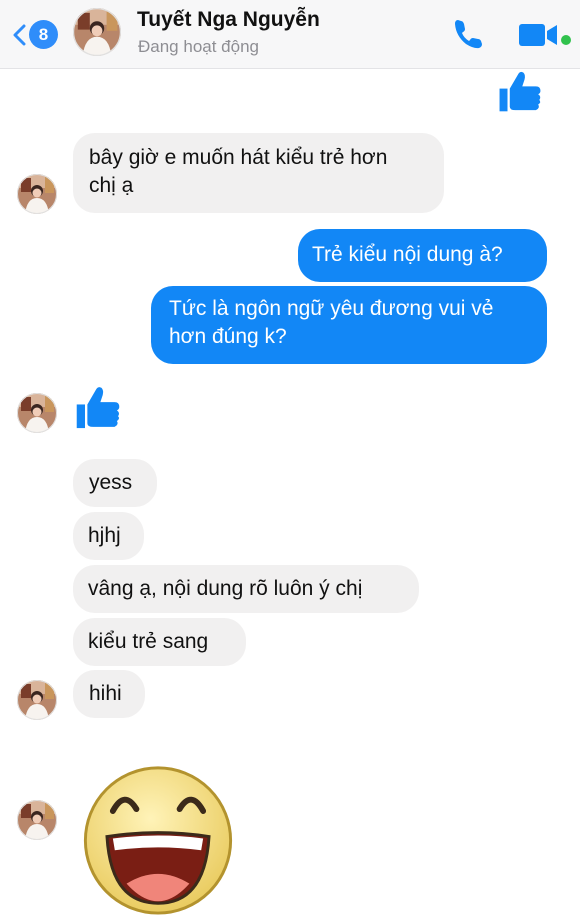  I want to click on contact-avatar, so click(97, 32).